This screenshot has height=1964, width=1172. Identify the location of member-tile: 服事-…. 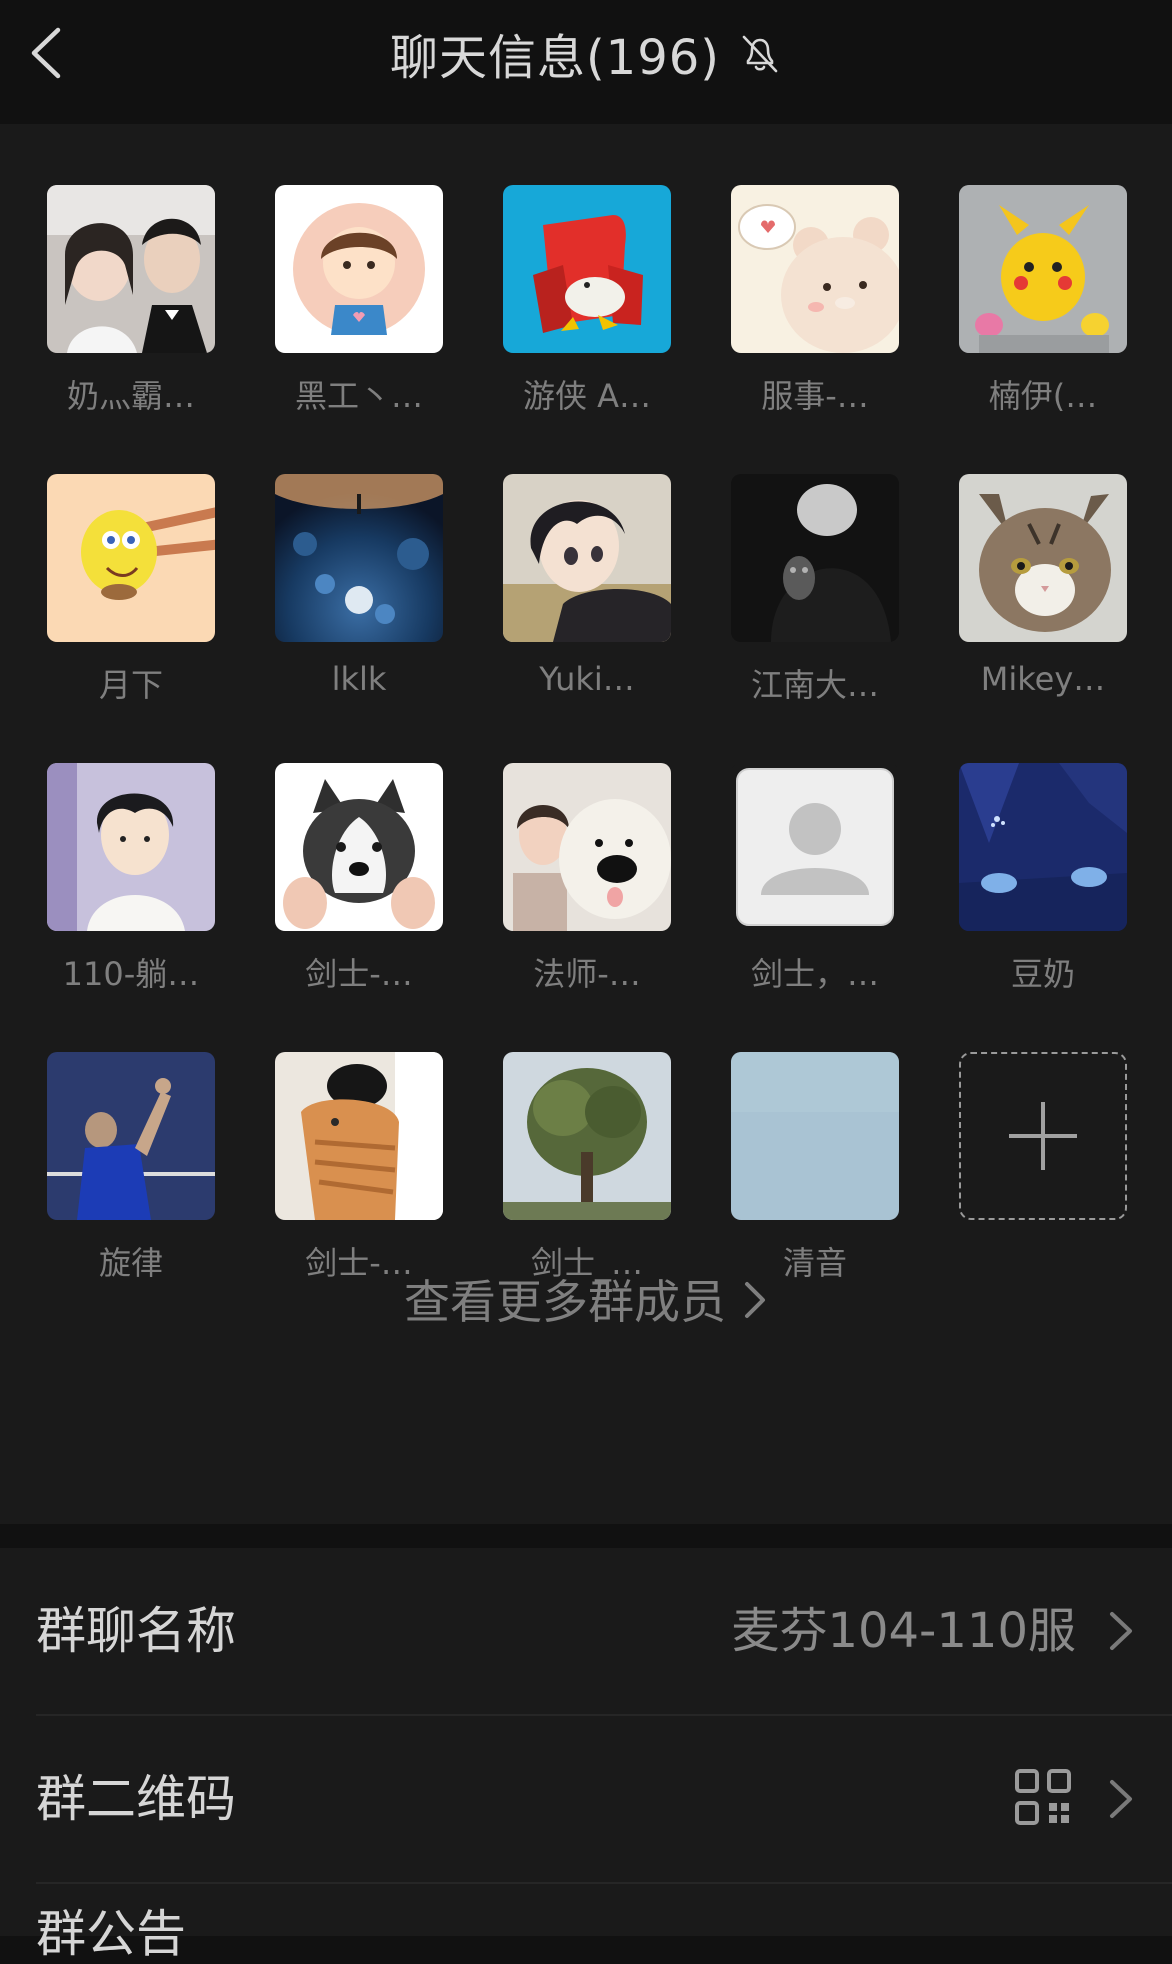
(815, 301).